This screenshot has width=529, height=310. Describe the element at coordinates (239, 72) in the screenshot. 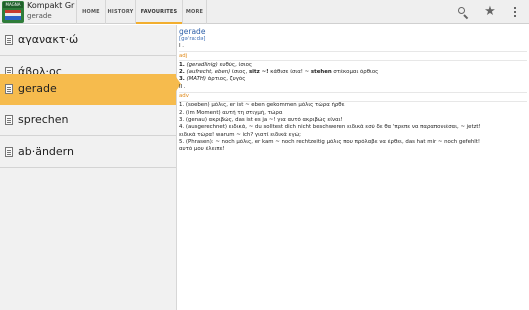

I see `sense-text: ίσιος,` at that location.